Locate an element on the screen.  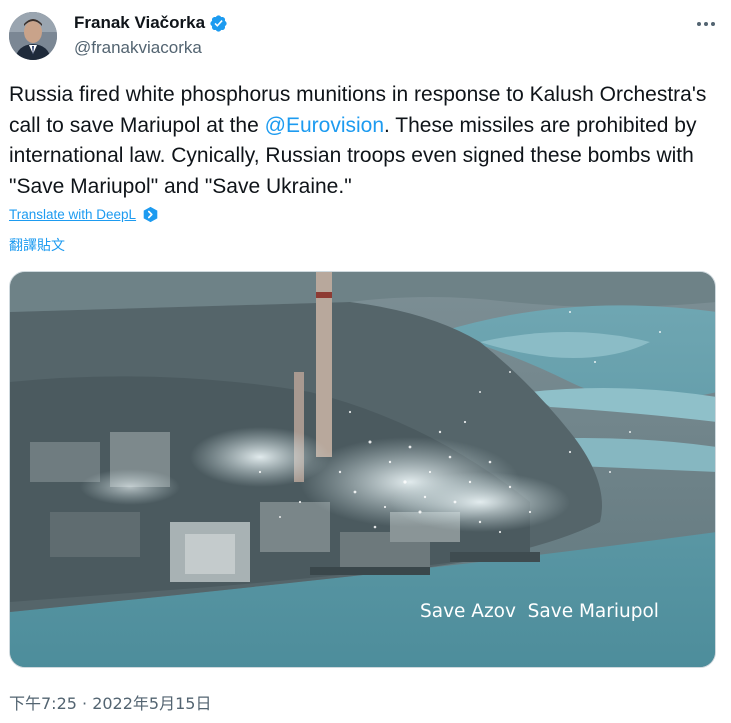
more-options-icon is located at coordinates (706, 24).